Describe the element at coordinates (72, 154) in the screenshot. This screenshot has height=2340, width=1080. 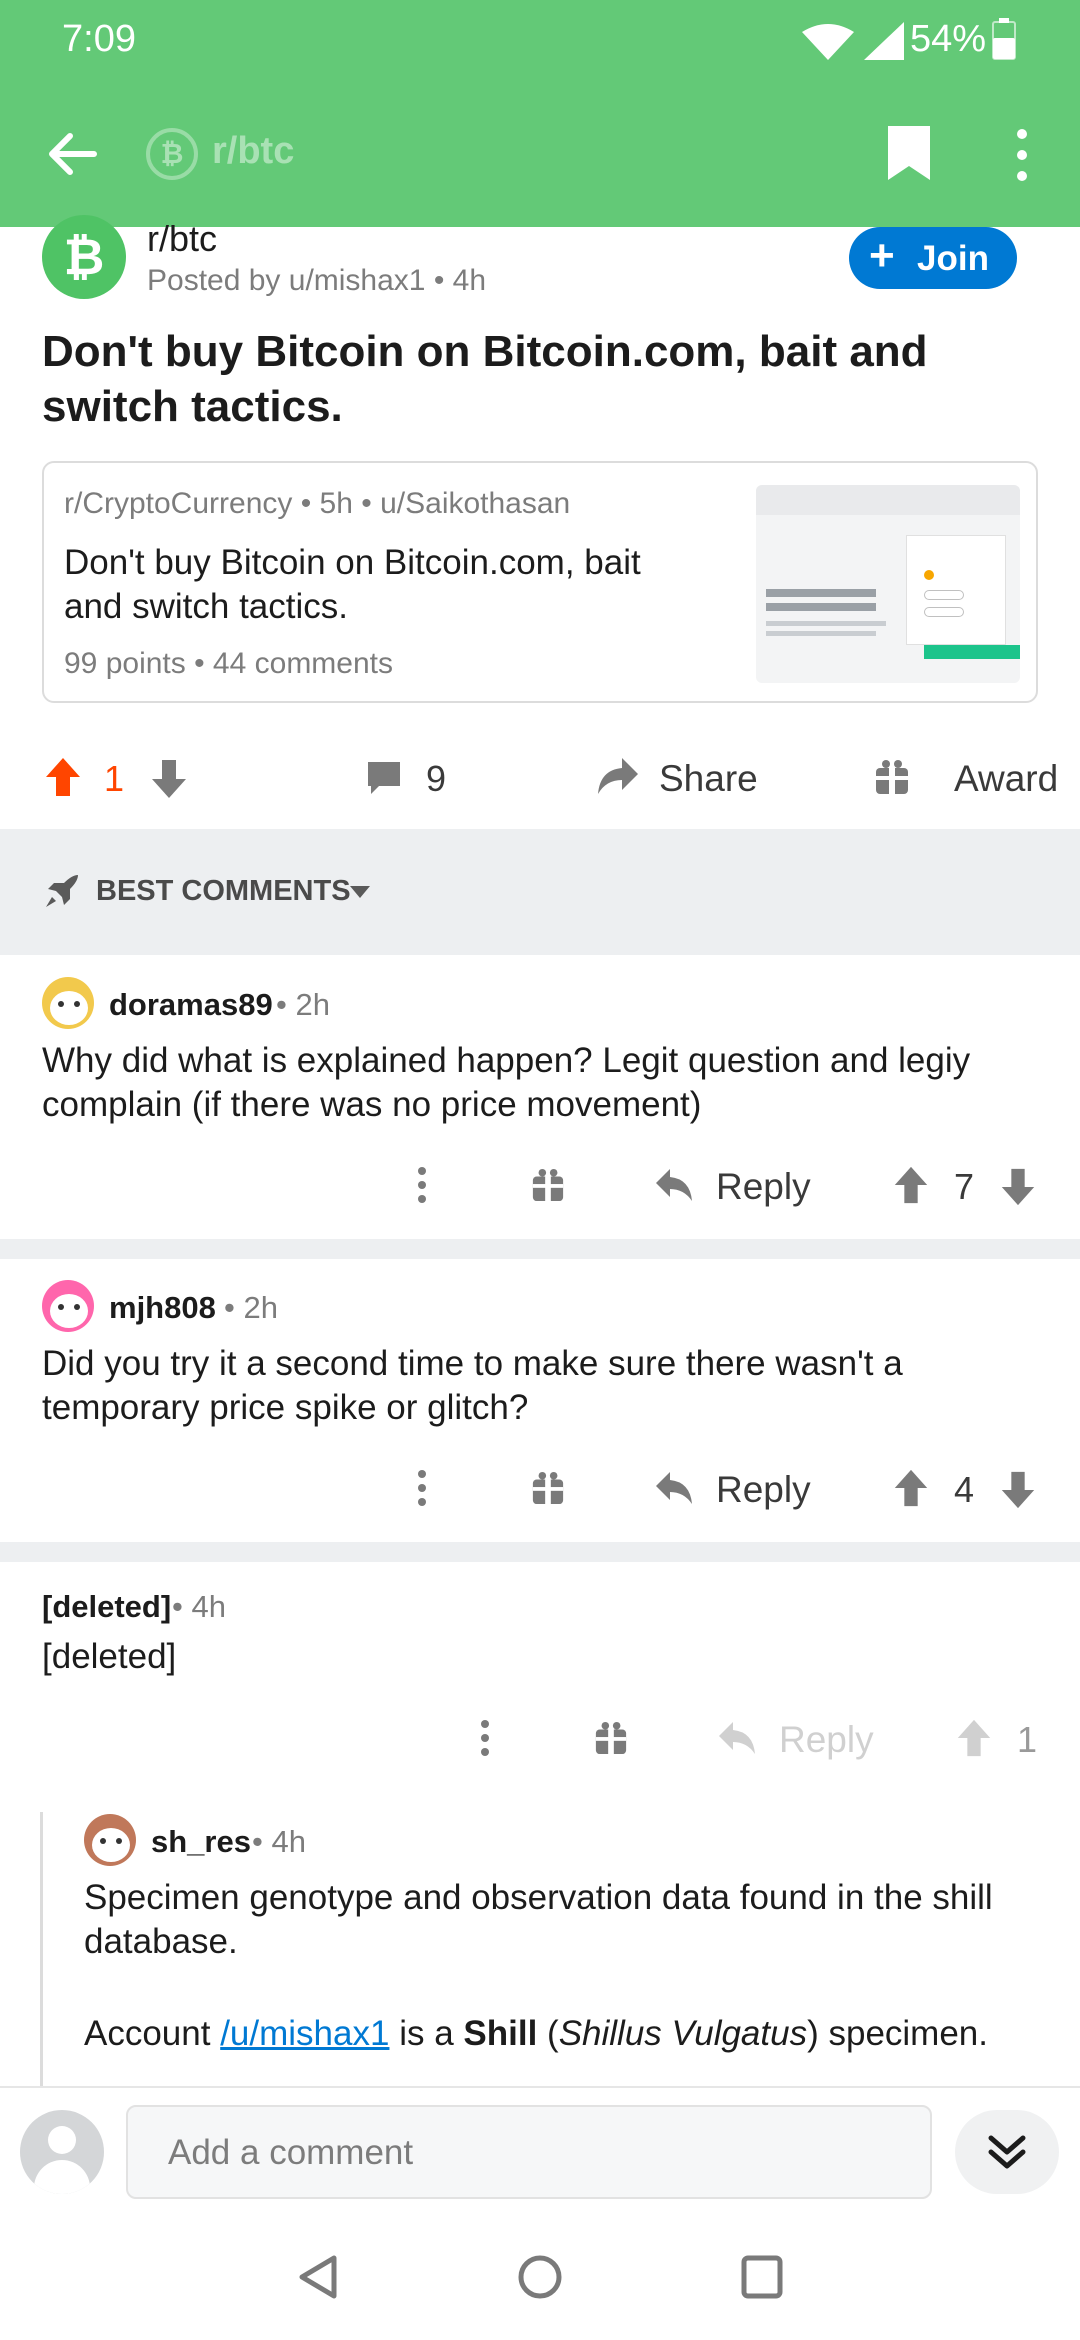
I see `back-arrow-icon` at that location.